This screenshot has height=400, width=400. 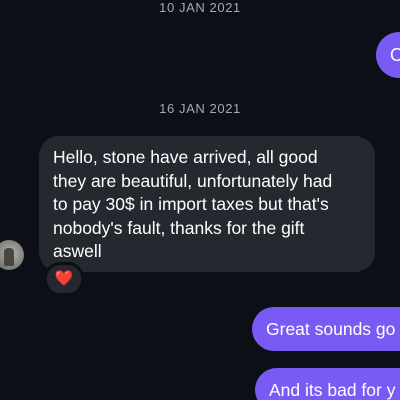 I want to click on message-line: they are beautiful, unfortunately had, so click(x=193, y=180).